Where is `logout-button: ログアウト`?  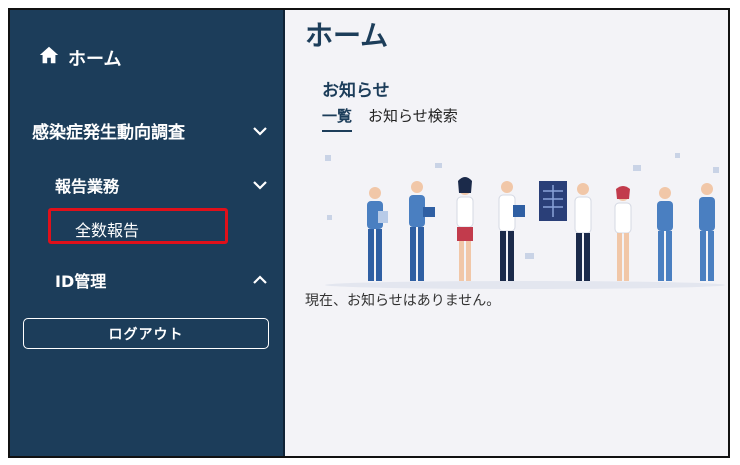 logout-button: ログアウト is located at coordinates (146, 333).